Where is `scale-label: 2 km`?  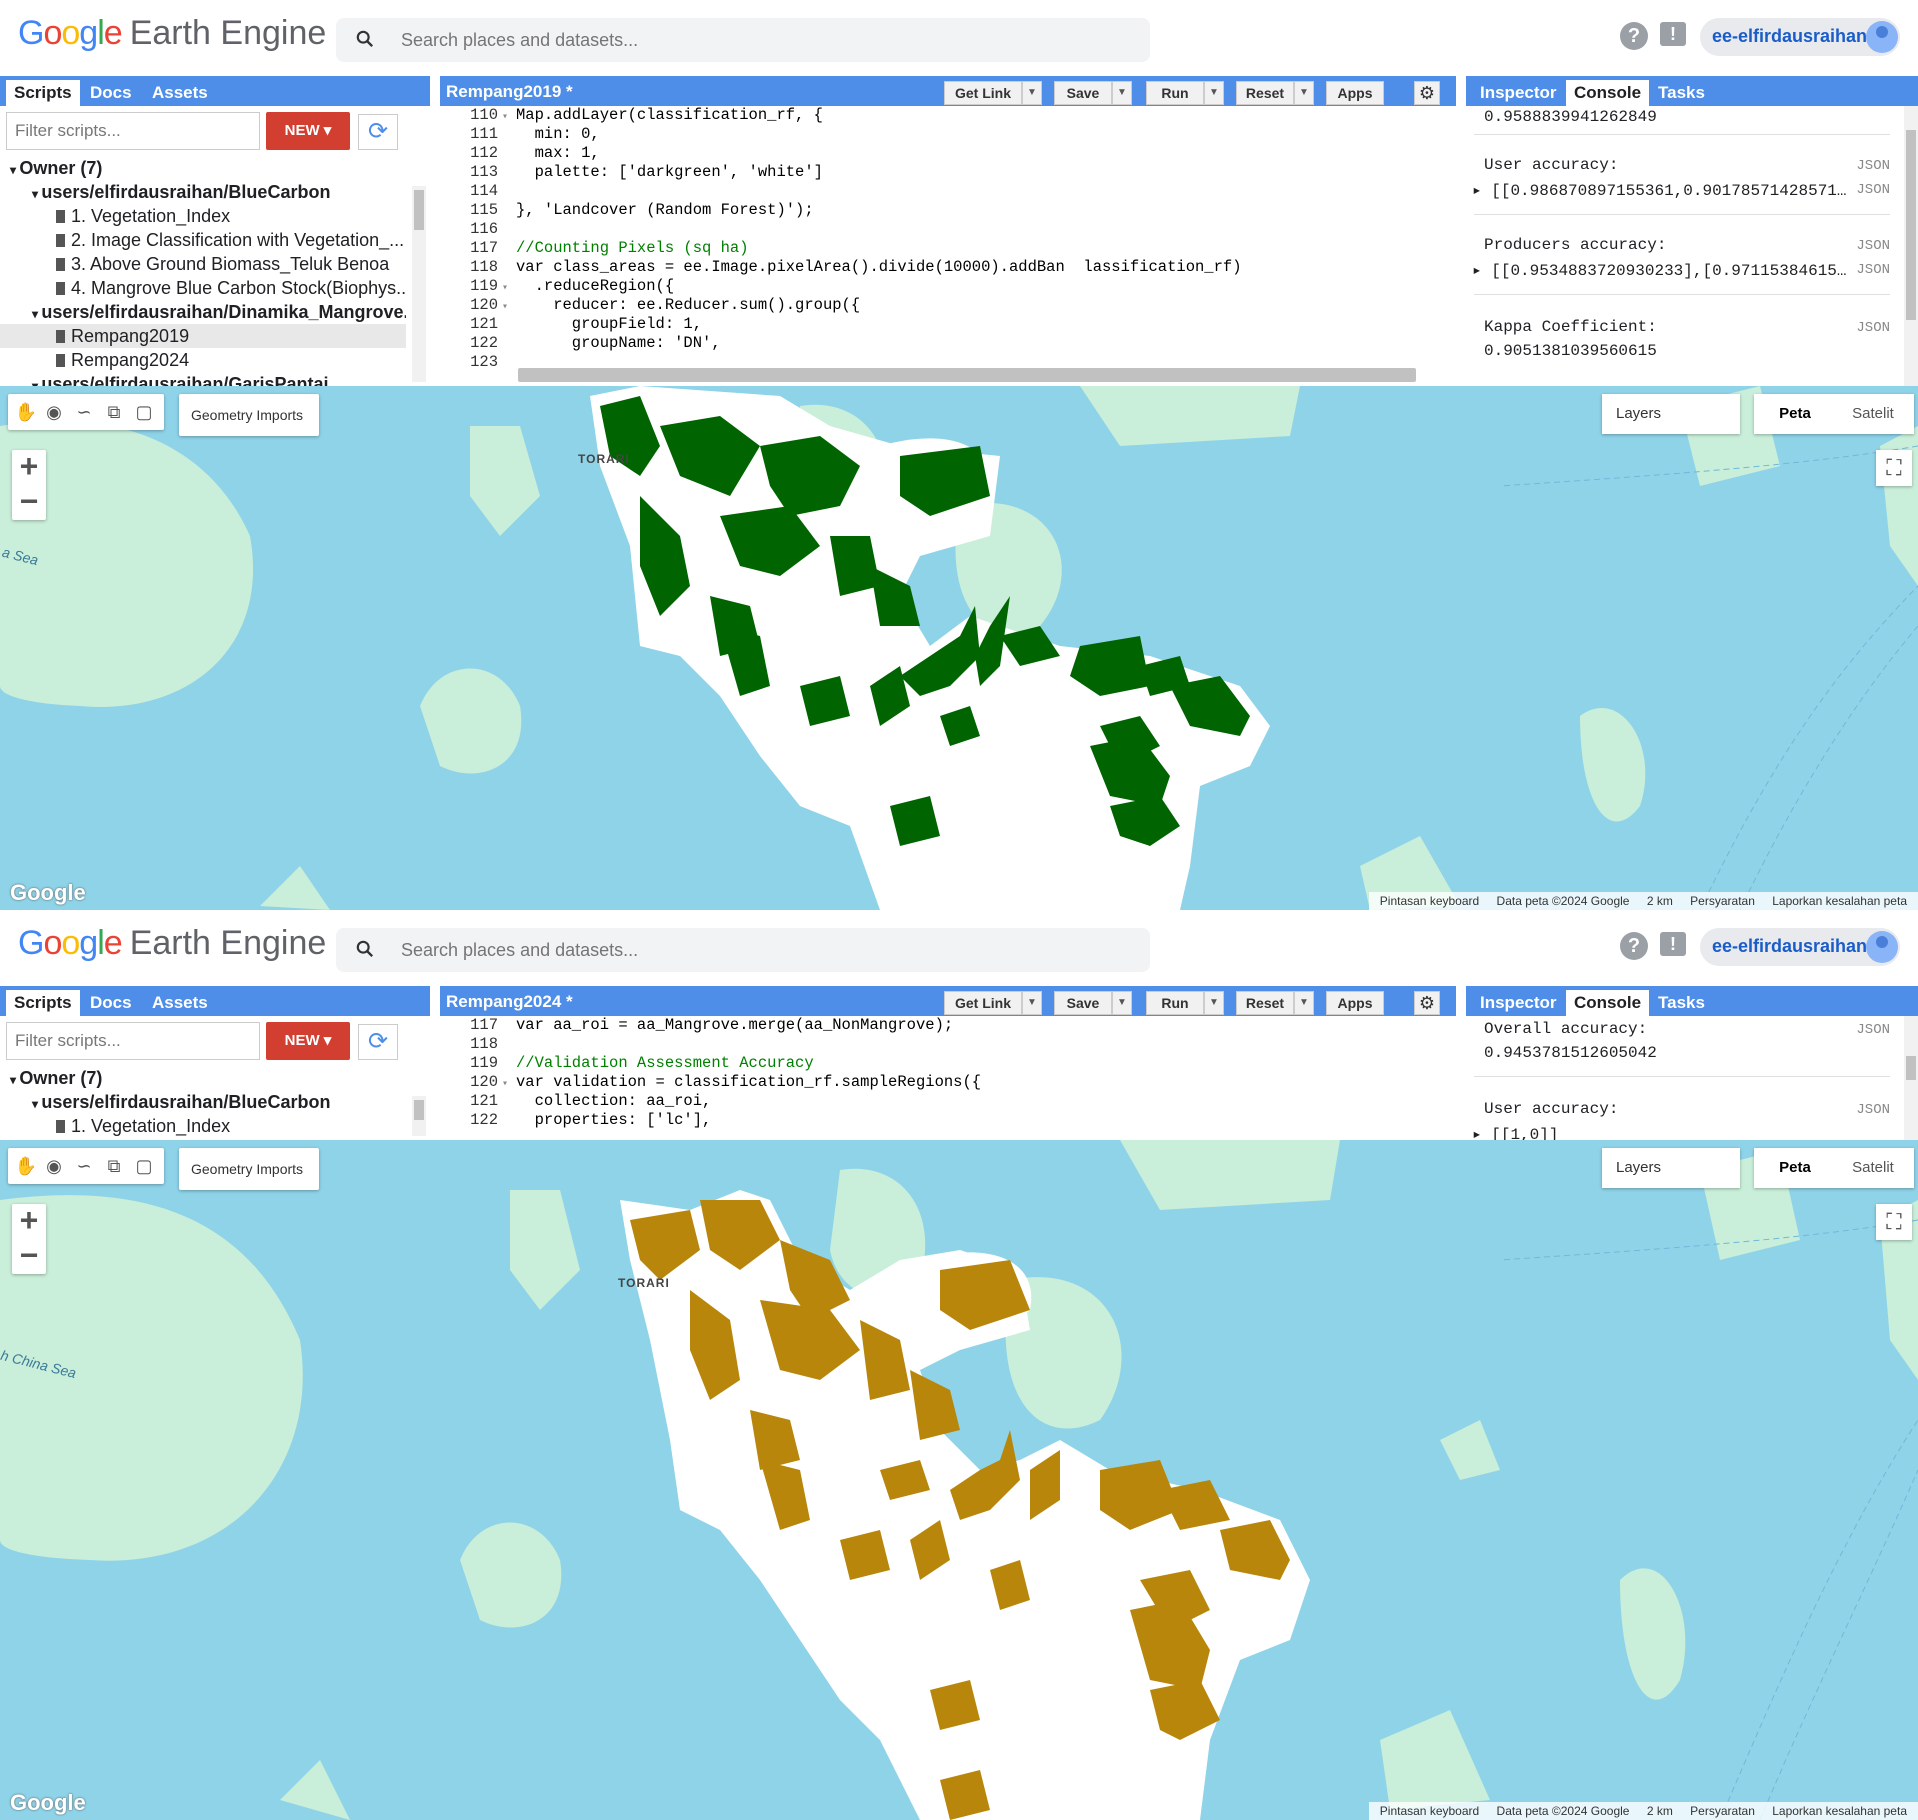
scale-label: 2 km is located at coordinates (1660, 1811).